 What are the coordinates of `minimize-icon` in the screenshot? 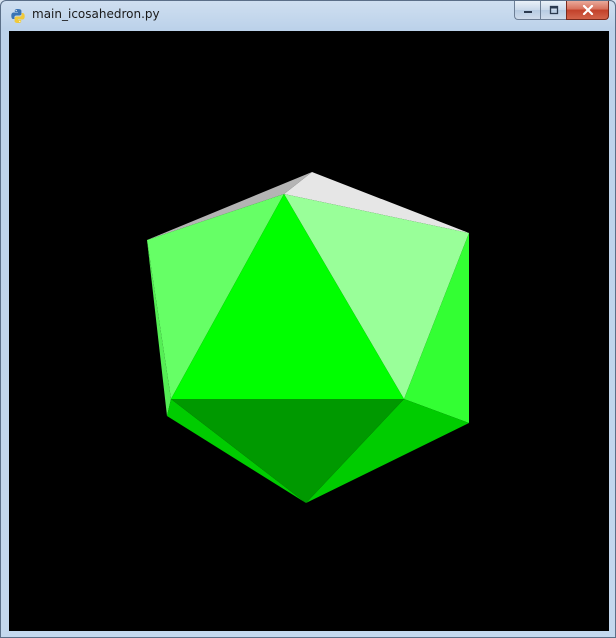 It's located at (527, 12).